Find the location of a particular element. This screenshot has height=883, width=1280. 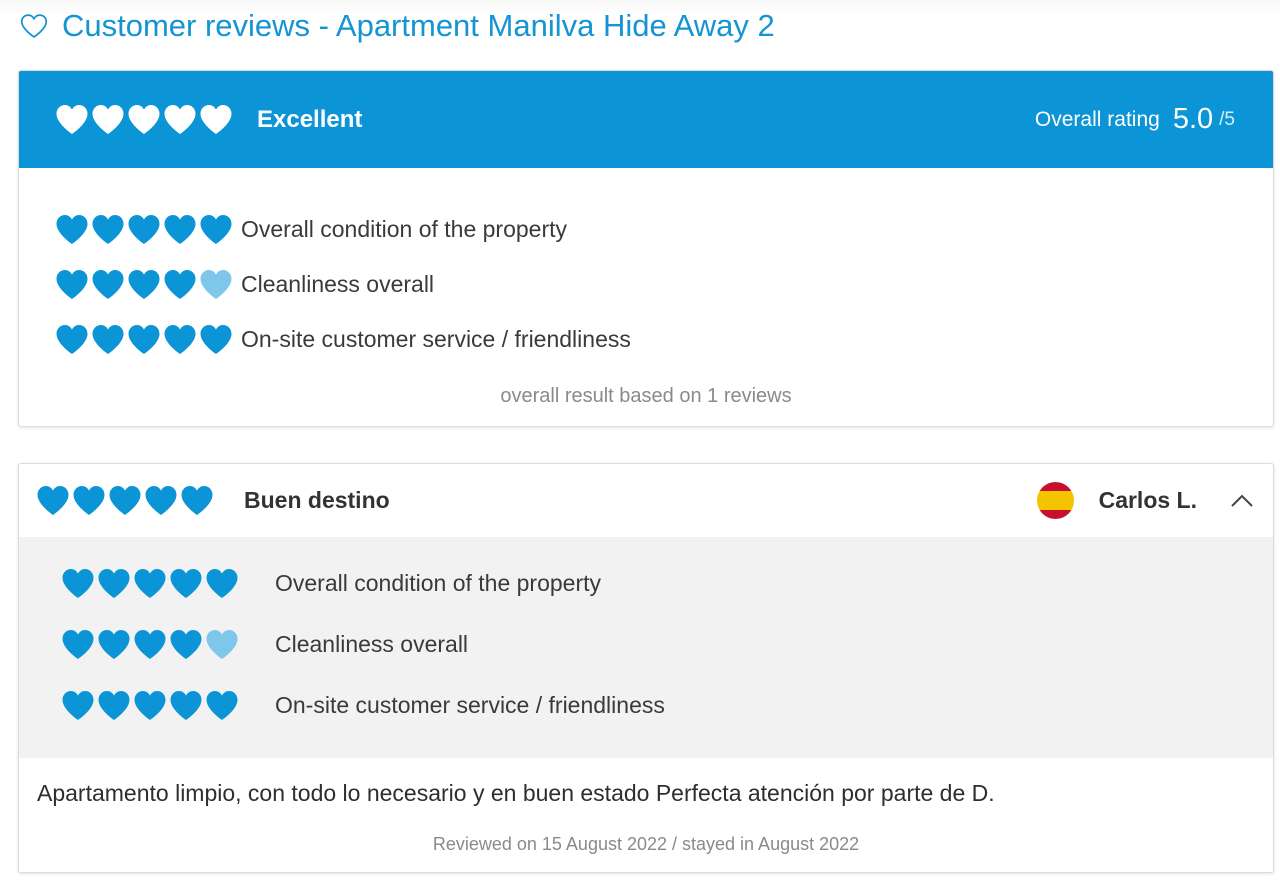

collapse-button is located at coordinates (1242, 501).